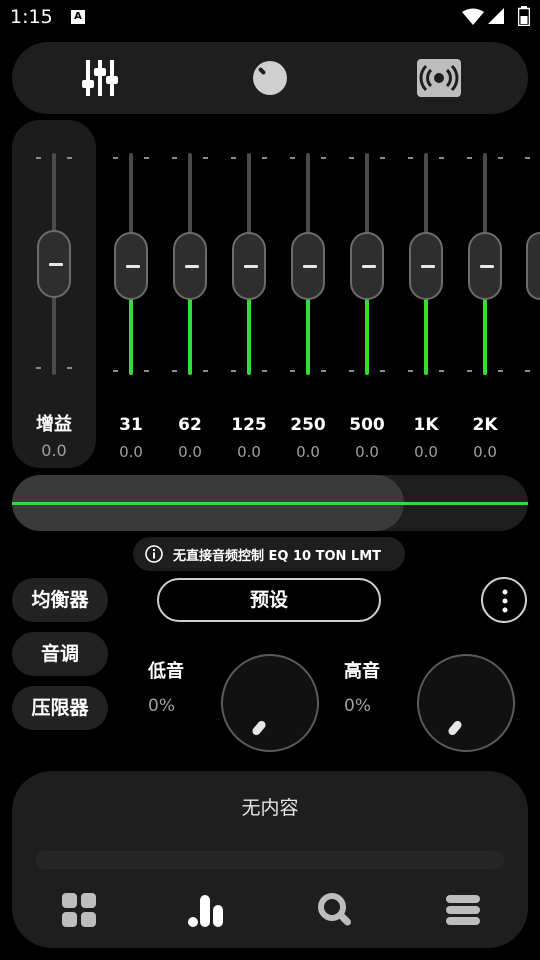 The width and height of the screenshot is (540, 960). What do you see at coordinates (161, 706) in the screenshot?
I see `bass-value: 0%` at bounding box center [161, 706].